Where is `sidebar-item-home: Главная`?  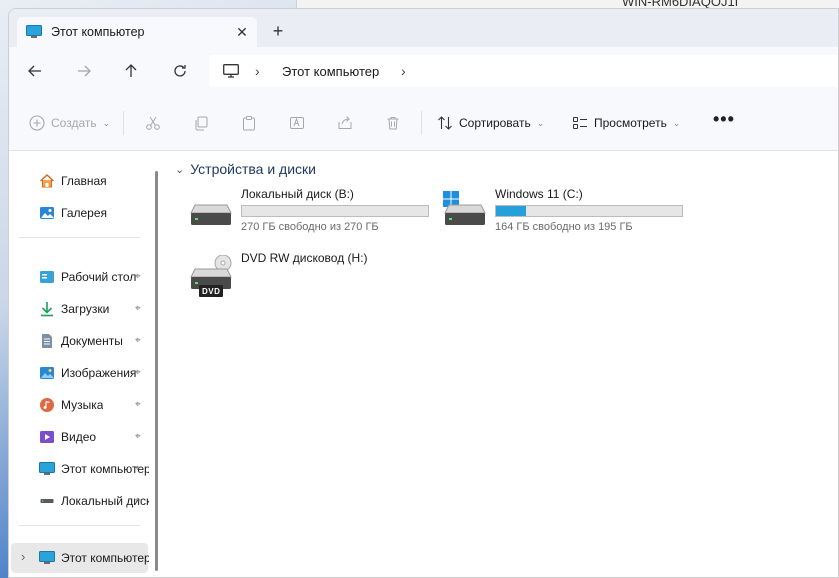 sidebar-item-home: Главная is located at coordinates (94, 181).